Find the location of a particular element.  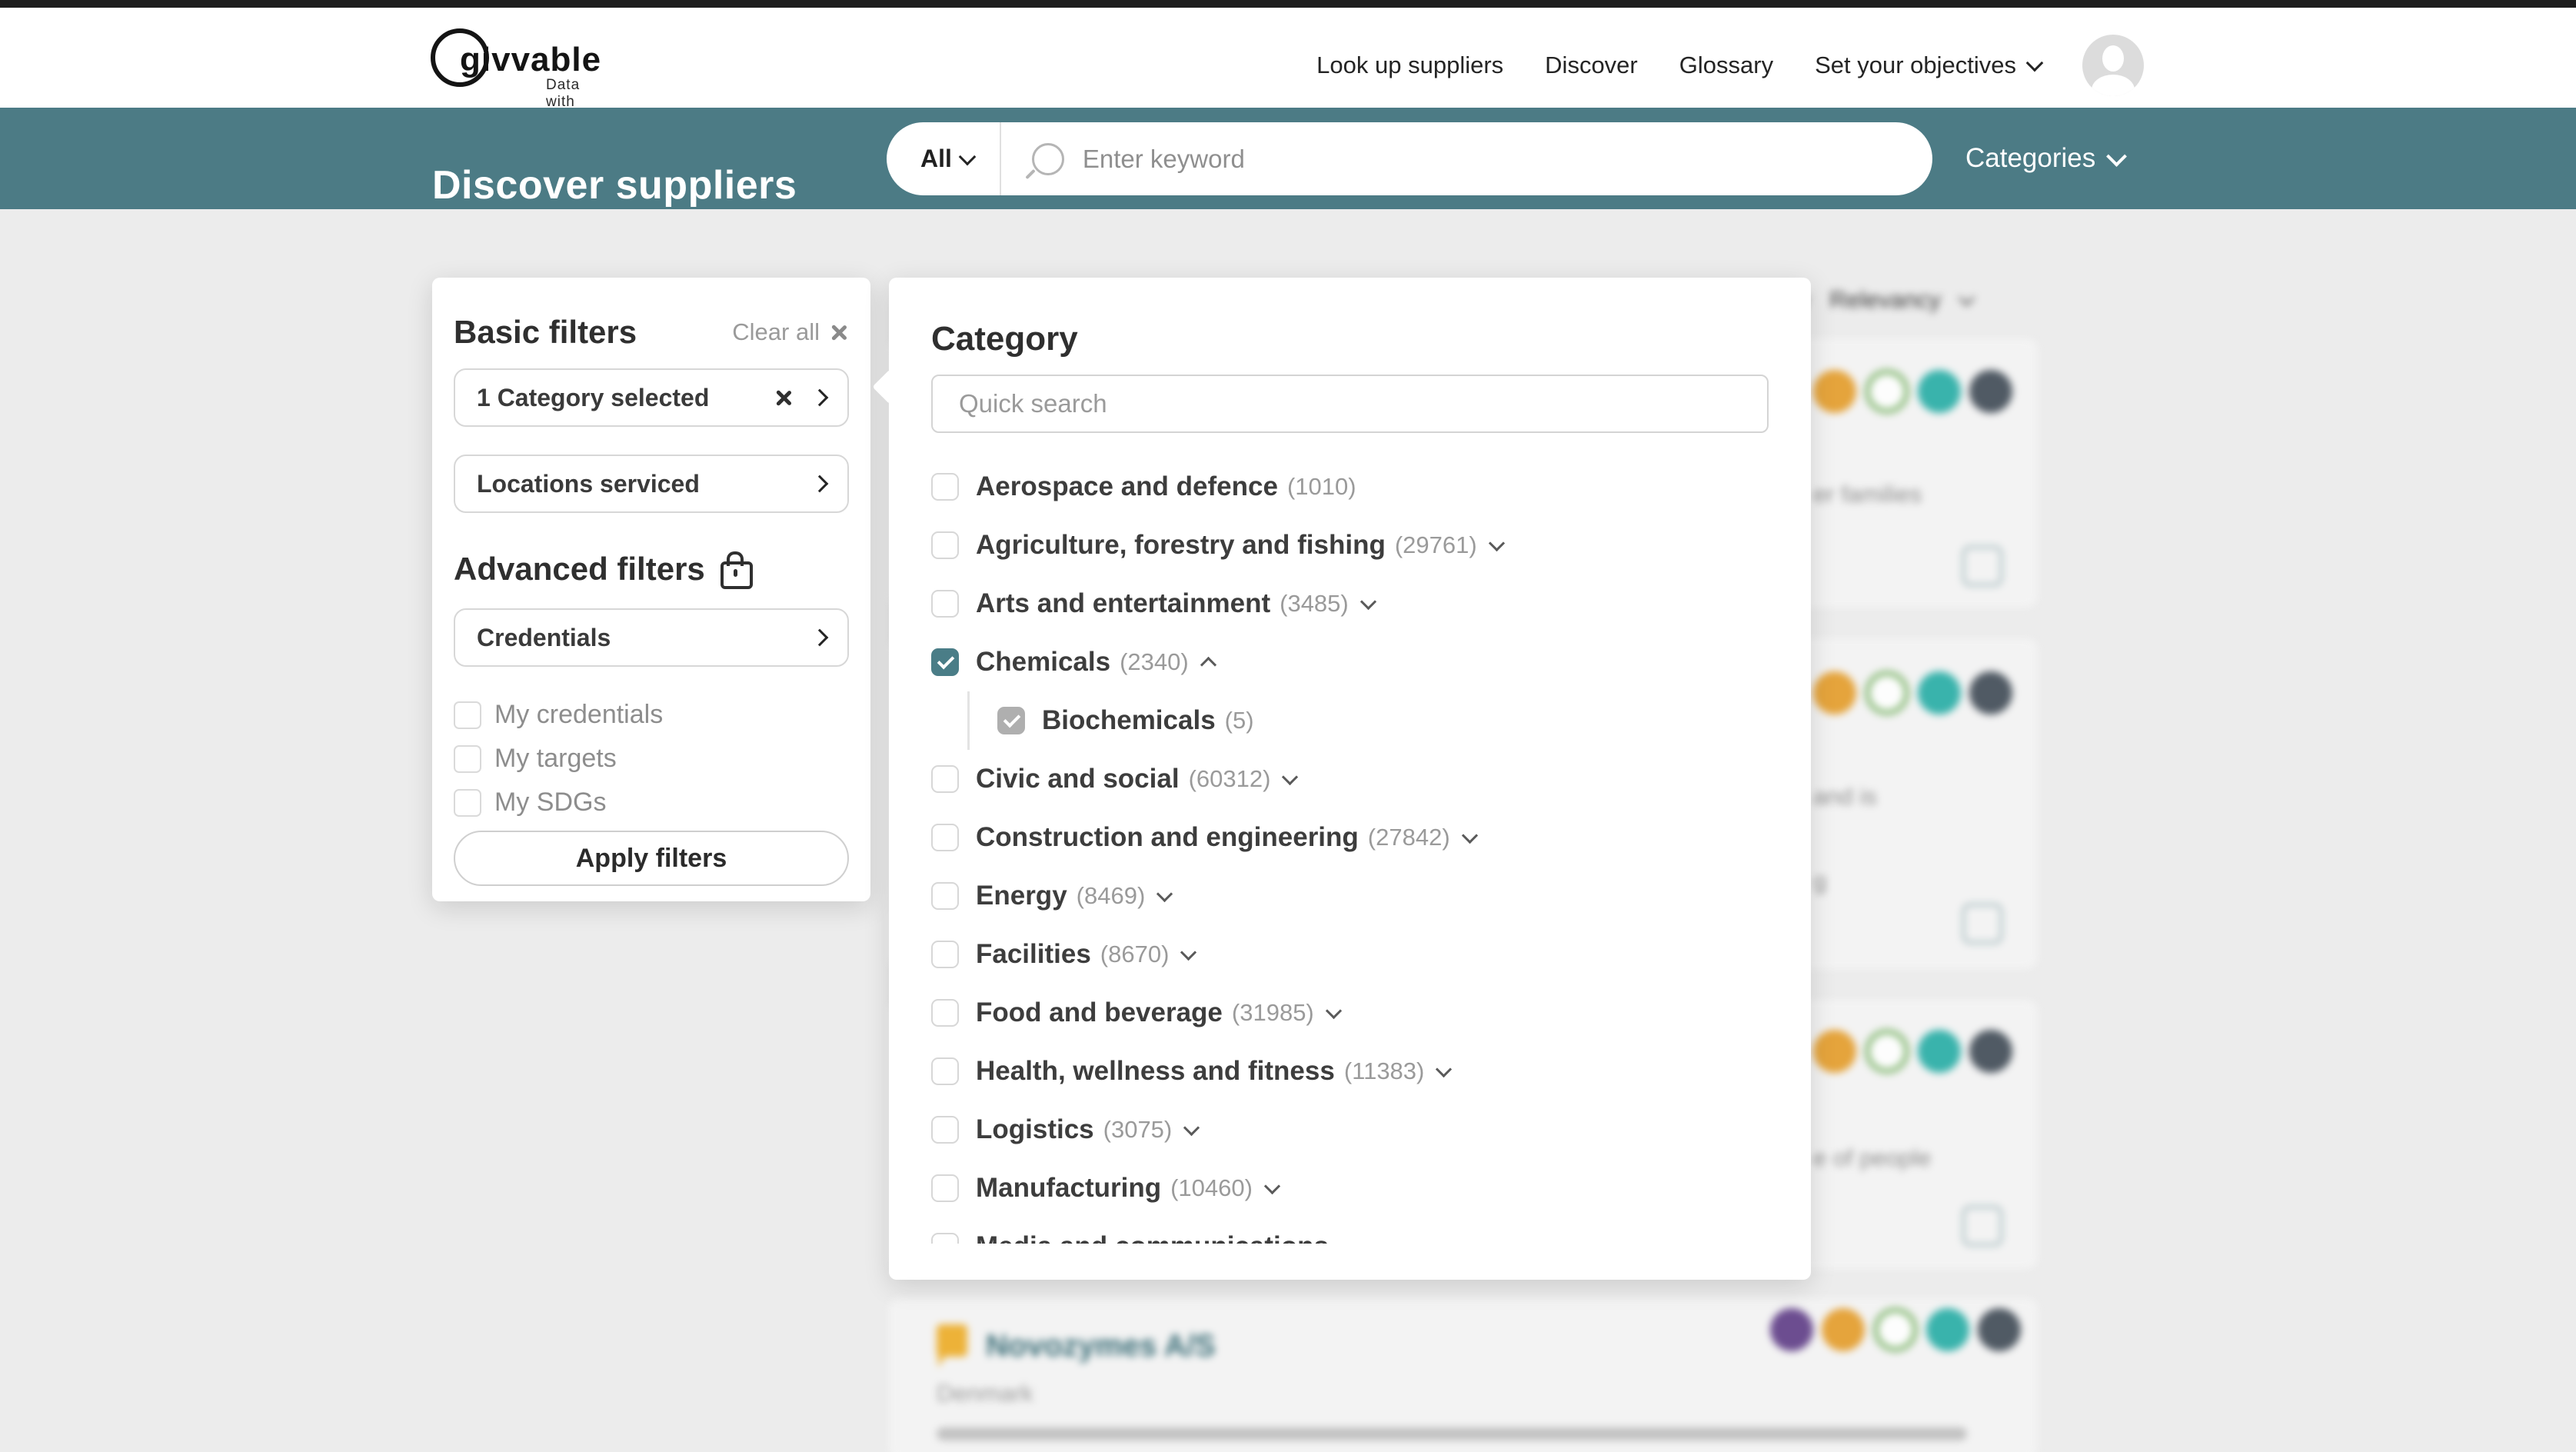

basic-filters-title: Basic filters is located at coordinates (545, 332).